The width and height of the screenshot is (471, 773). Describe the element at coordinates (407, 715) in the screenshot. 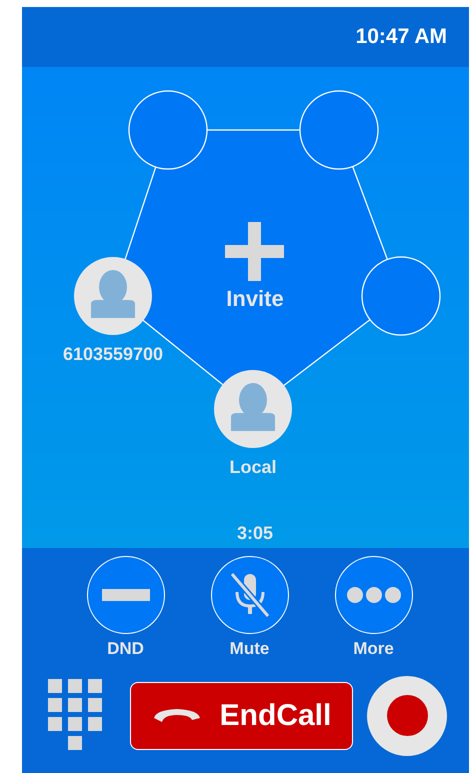

I see `record-icon` at that location.